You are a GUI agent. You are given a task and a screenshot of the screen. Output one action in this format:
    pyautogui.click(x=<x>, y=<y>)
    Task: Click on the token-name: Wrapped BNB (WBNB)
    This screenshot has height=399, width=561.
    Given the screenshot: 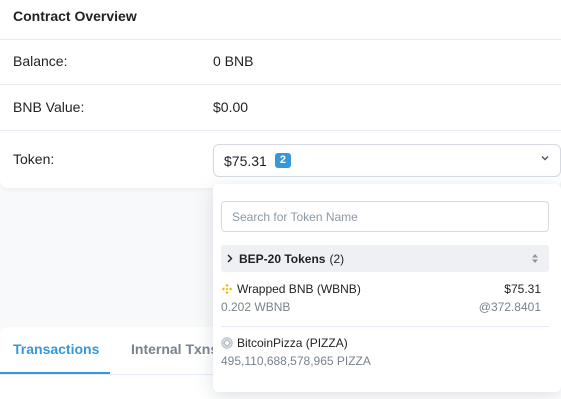 What is the action you would take?
    pyautogui.click(x=299, y=289)
    